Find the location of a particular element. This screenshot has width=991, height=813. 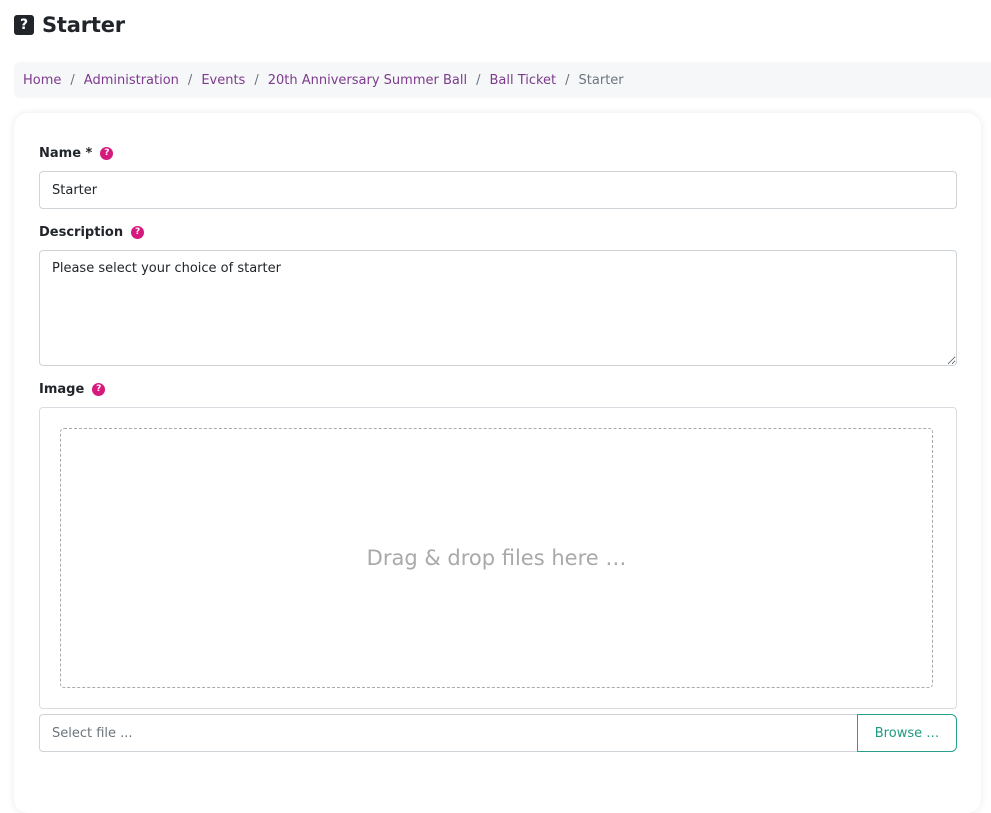

breadcrumb-home: Home is located at coordinates (42, 80).